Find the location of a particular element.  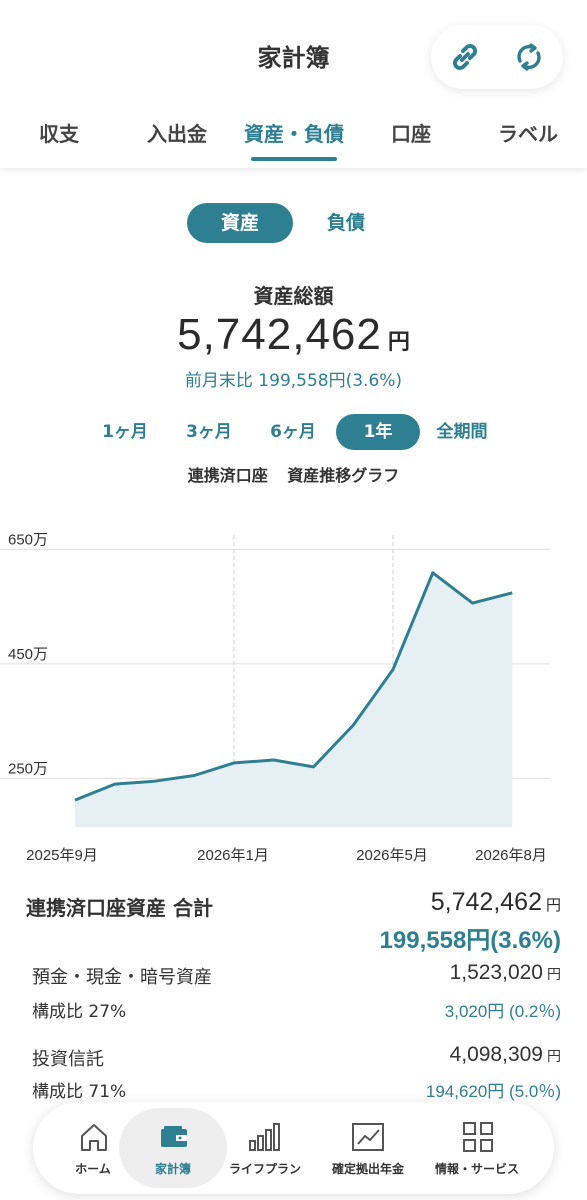

funds-amount: 4,098,309 is located at coordinates (496, 1054).